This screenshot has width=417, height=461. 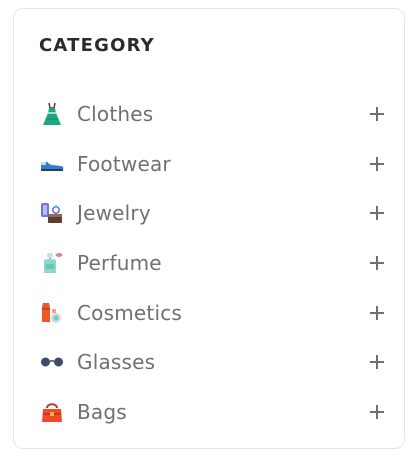 I want to click on category-item-bags: Bags, so click(x=211, y=412).